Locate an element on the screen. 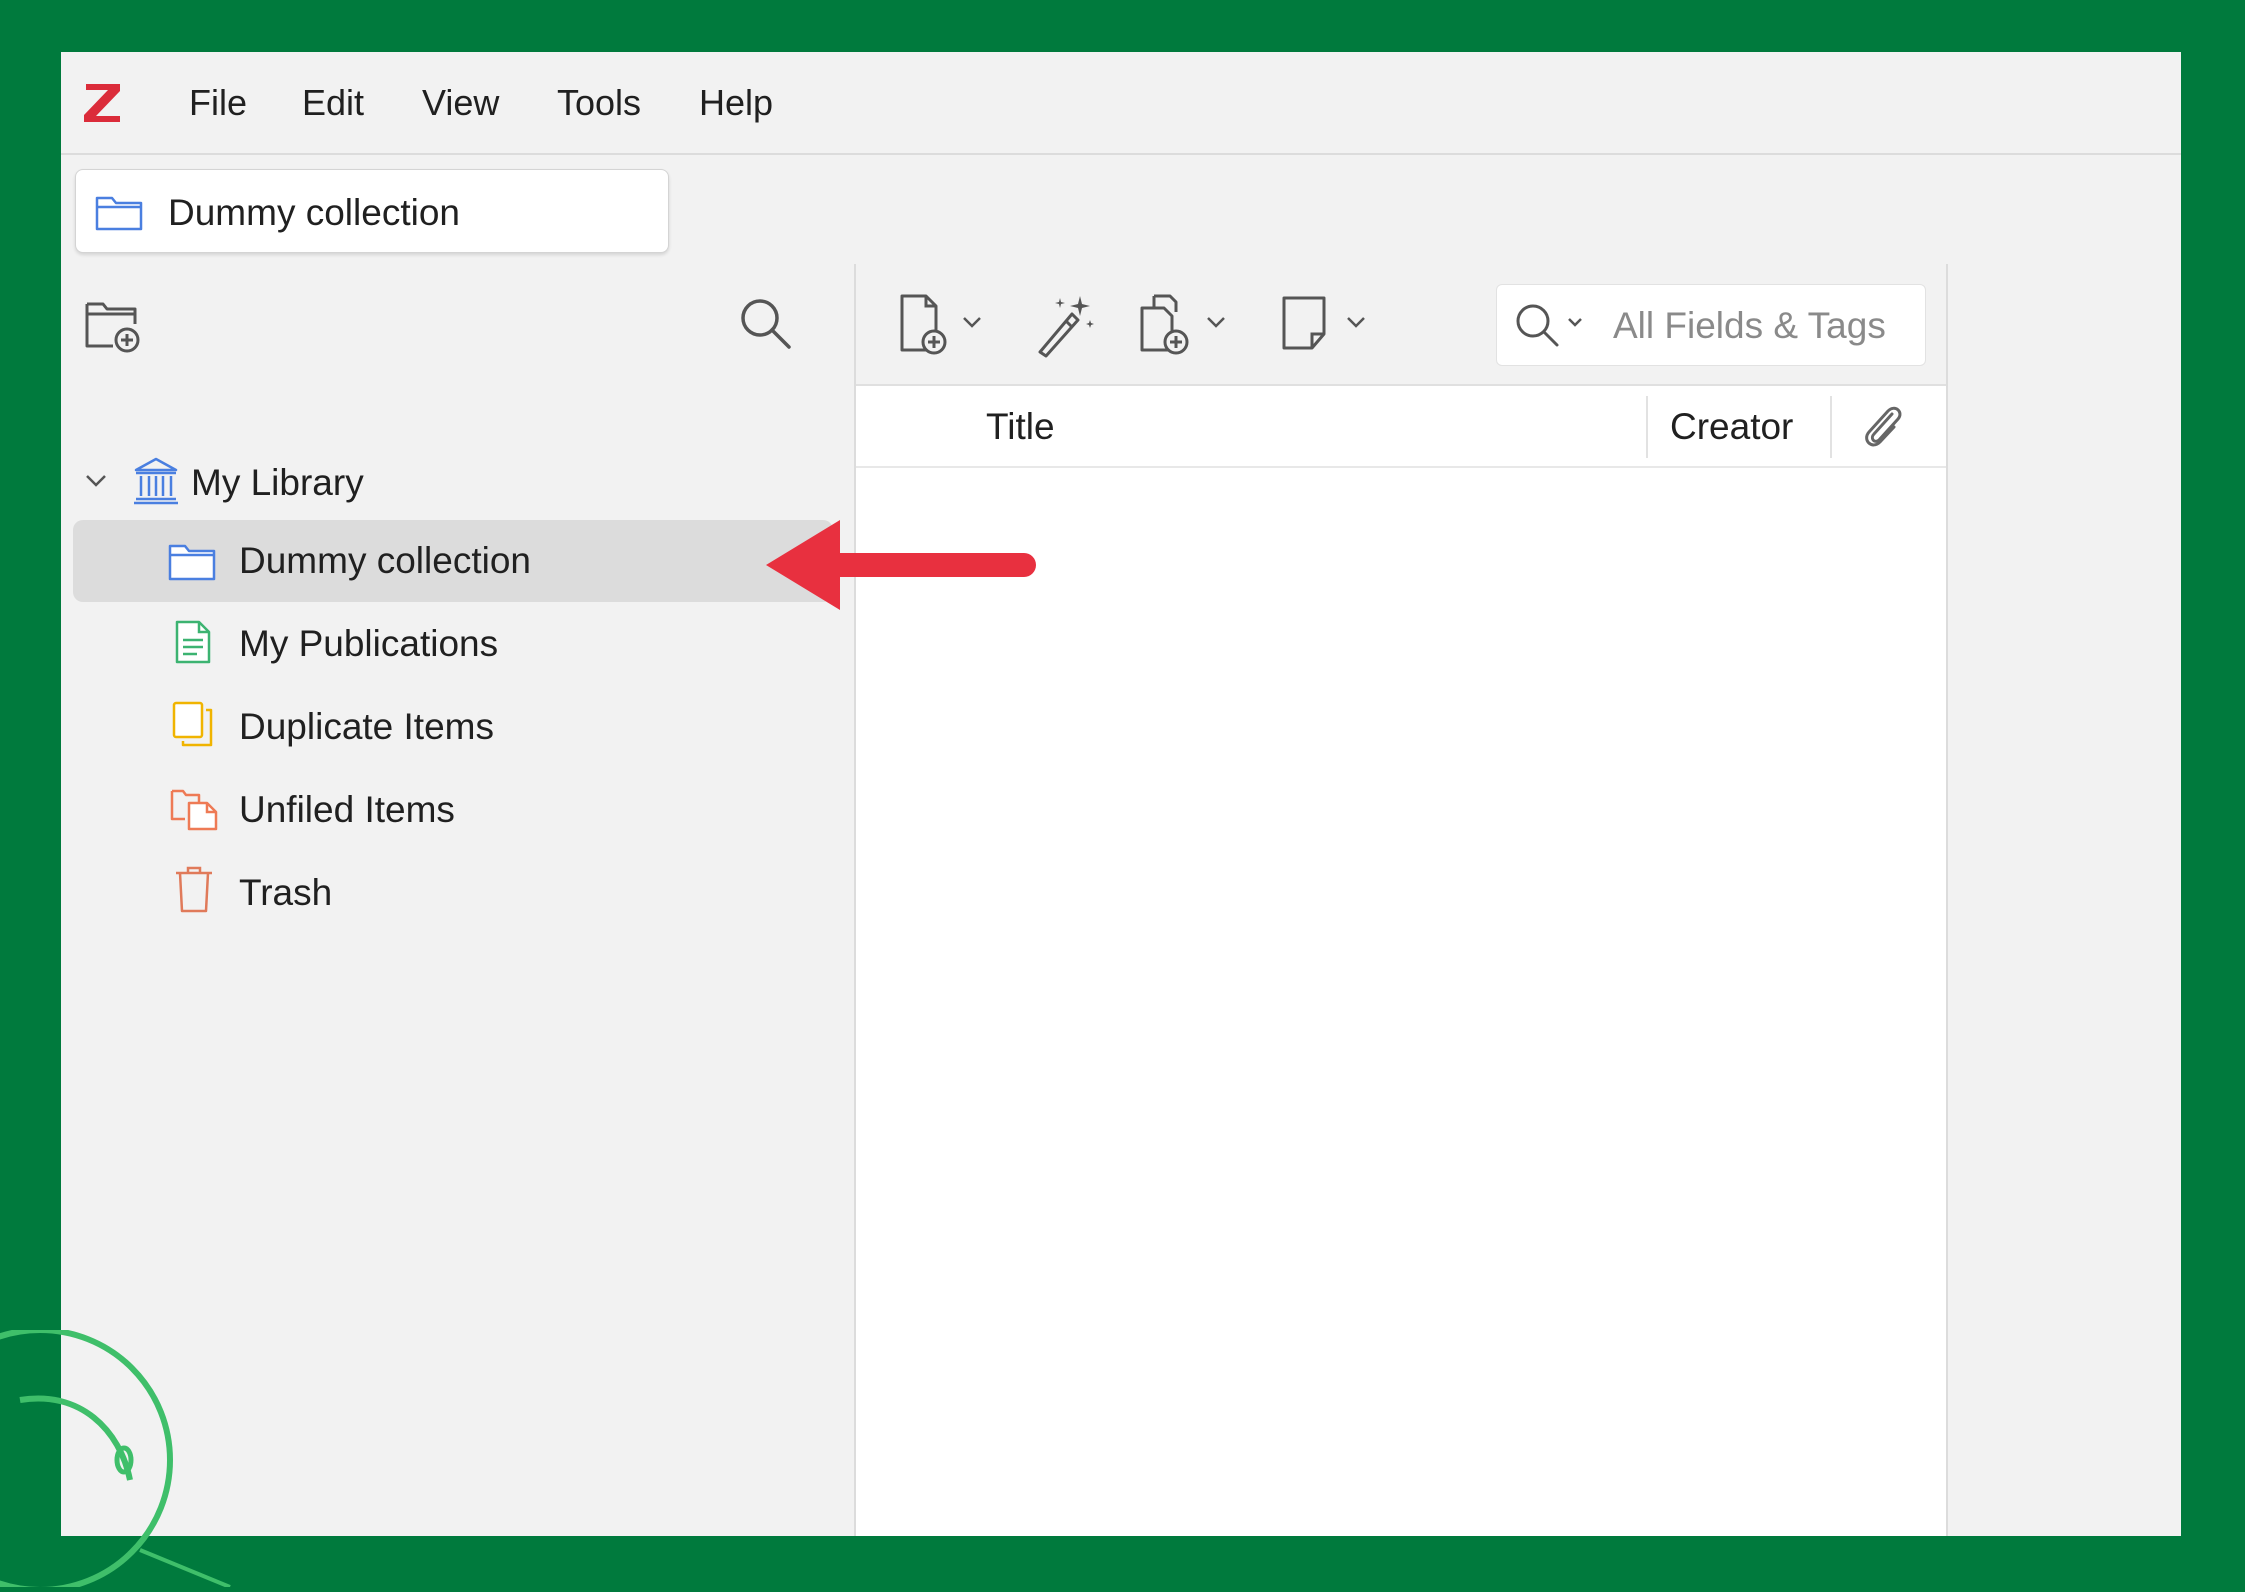  tree-item-label: Duplicate Items is located at coordinates (366, 726).